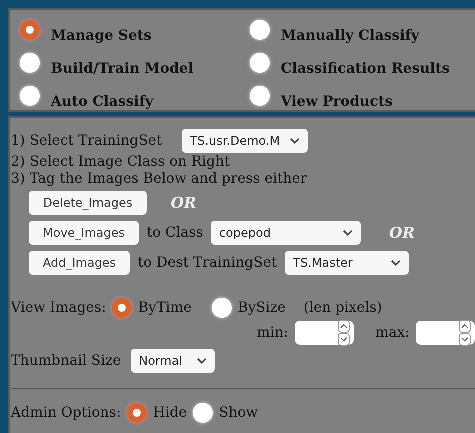  I want to click on admin-options-label: Admin Options:, so click(66, 413).